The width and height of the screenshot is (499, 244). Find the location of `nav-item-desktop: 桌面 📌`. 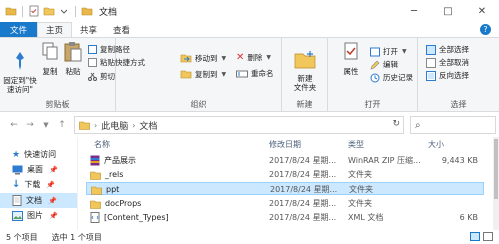

nav-item-desktop: 桌面 📌 is located at coordinates (35, 169).